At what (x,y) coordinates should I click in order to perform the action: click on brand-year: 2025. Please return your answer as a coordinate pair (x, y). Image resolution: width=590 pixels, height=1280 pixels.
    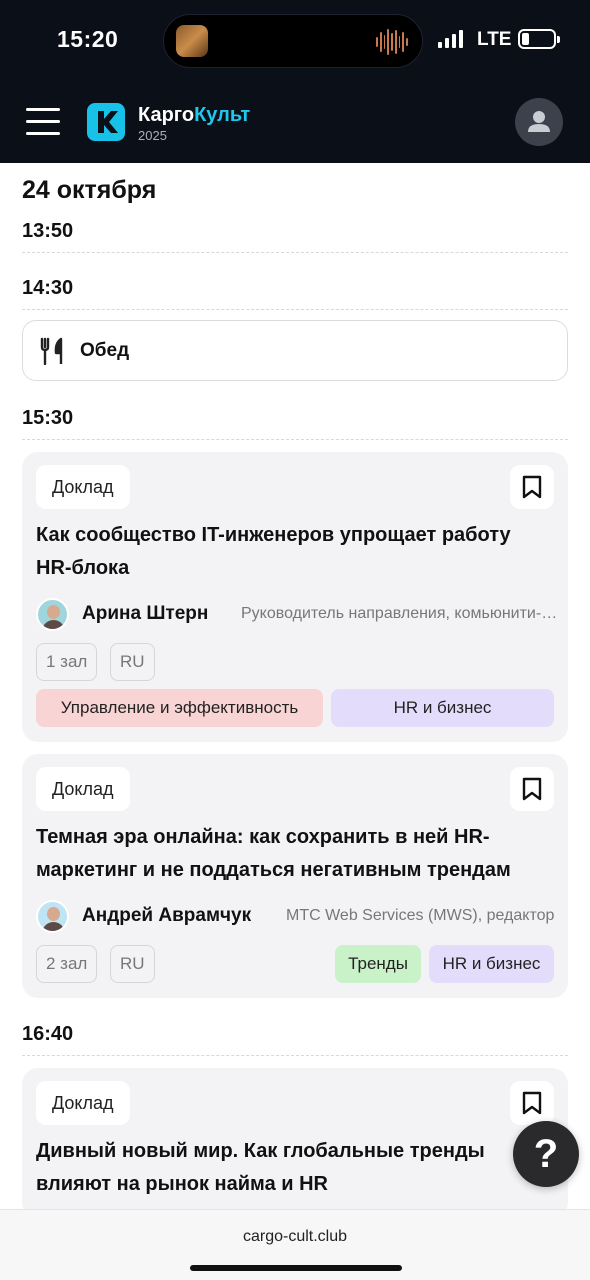
    Looking at the image, I should click on (152, 135).